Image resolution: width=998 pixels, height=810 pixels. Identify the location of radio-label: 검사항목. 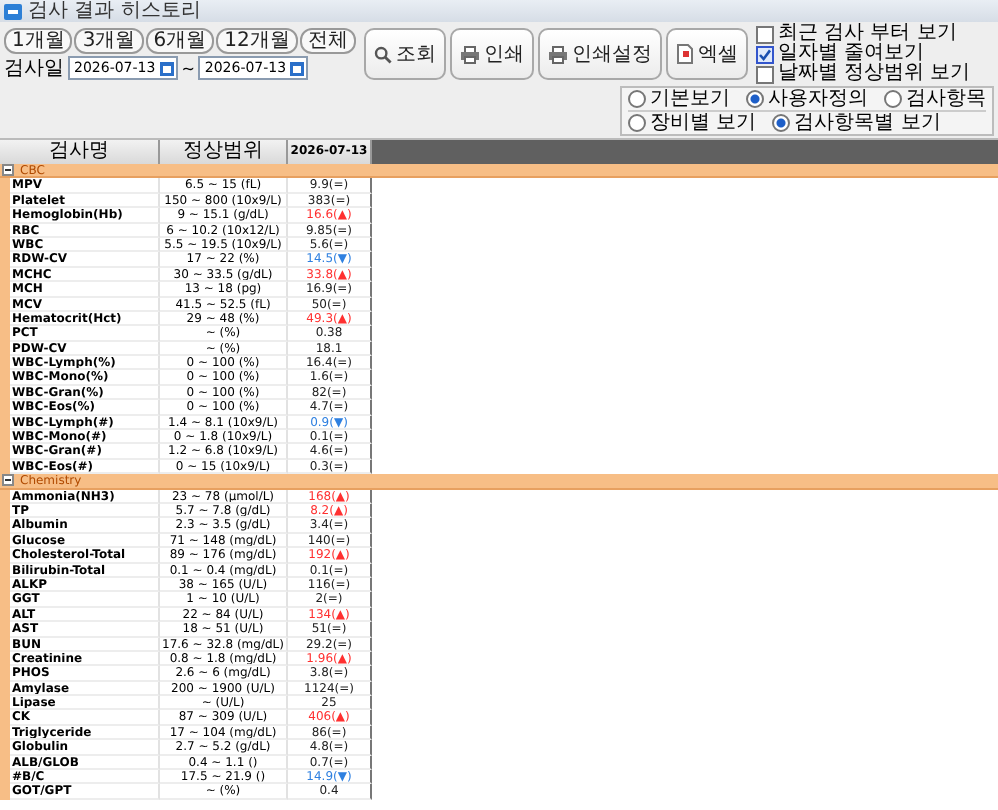
(946, 99).